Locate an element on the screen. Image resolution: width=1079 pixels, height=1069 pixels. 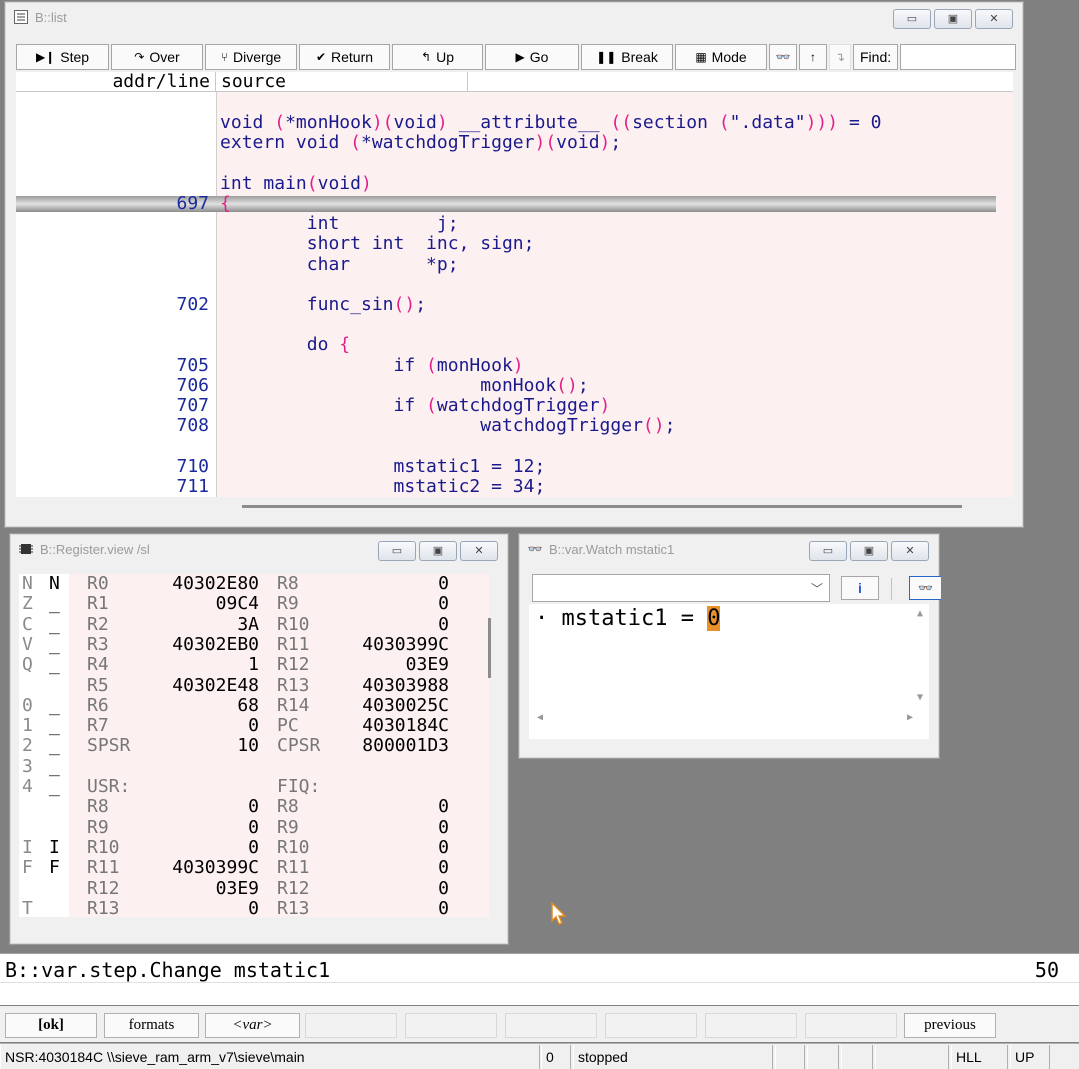
go-button: ▶ Go is located at coordinates (532, 57).